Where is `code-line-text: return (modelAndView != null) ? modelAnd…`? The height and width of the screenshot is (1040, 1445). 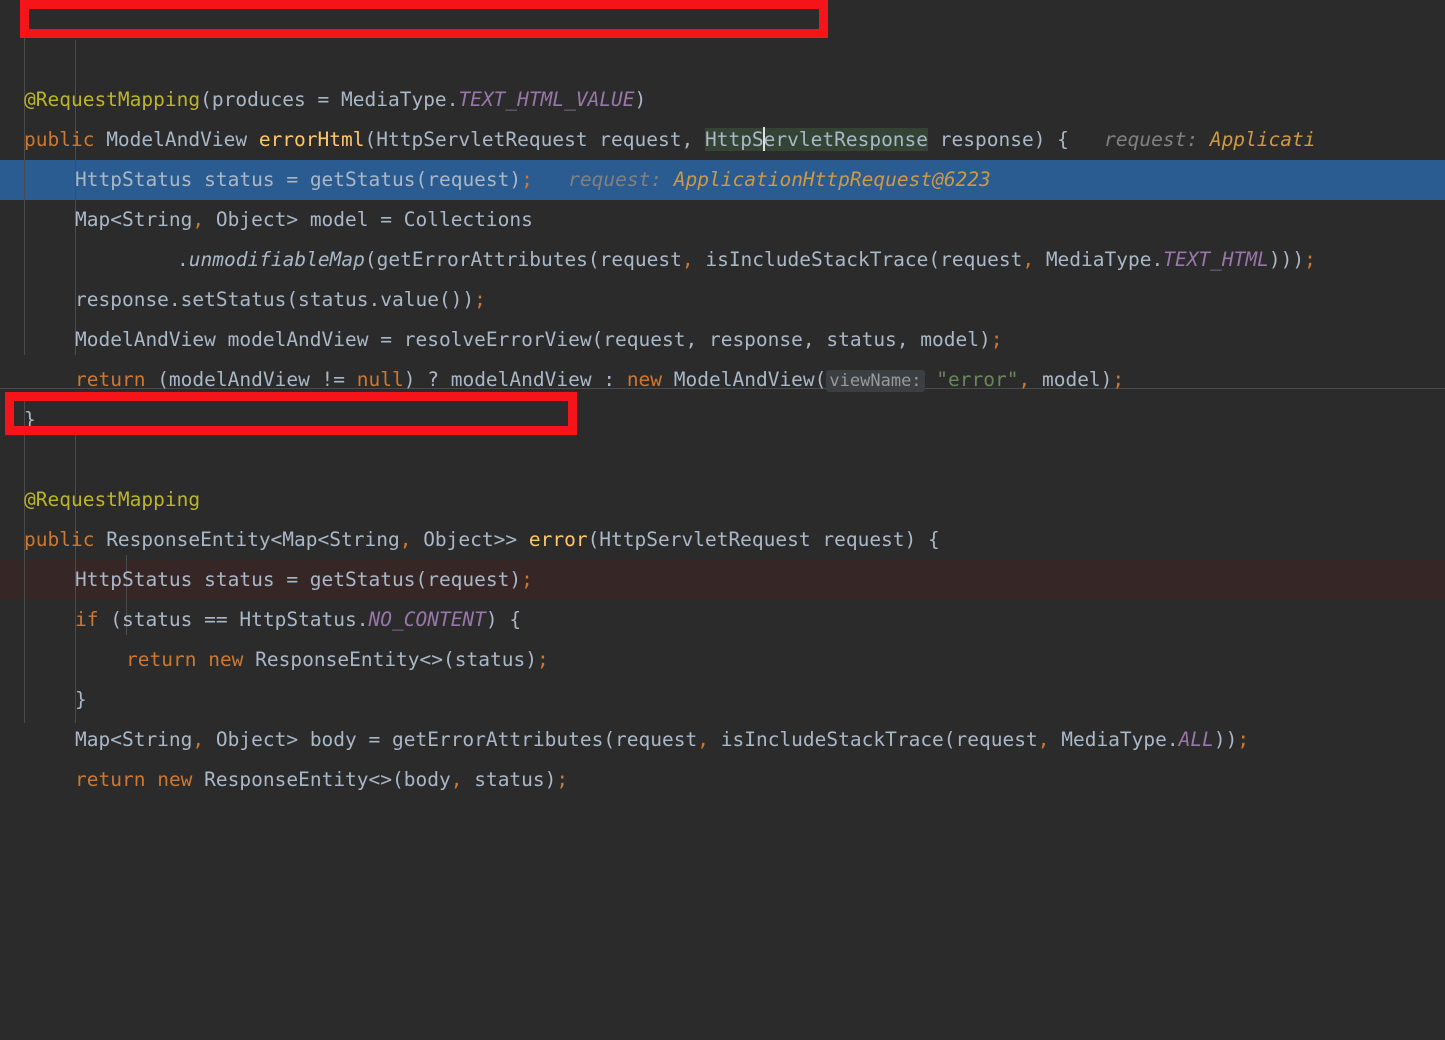
code-line-text: return (modelAndView != null) ? modelAnd… is located at coordinates (599, 380).